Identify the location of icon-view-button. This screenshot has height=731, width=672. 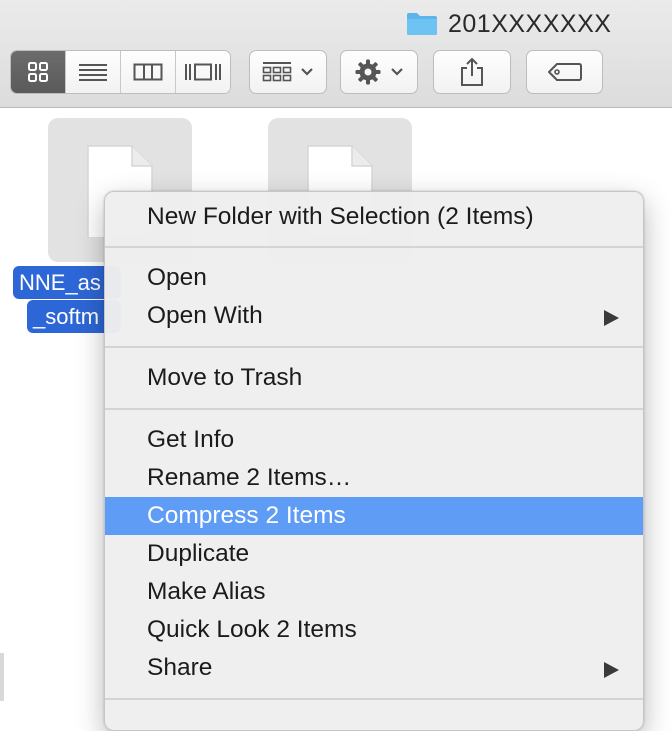
(38, 72).